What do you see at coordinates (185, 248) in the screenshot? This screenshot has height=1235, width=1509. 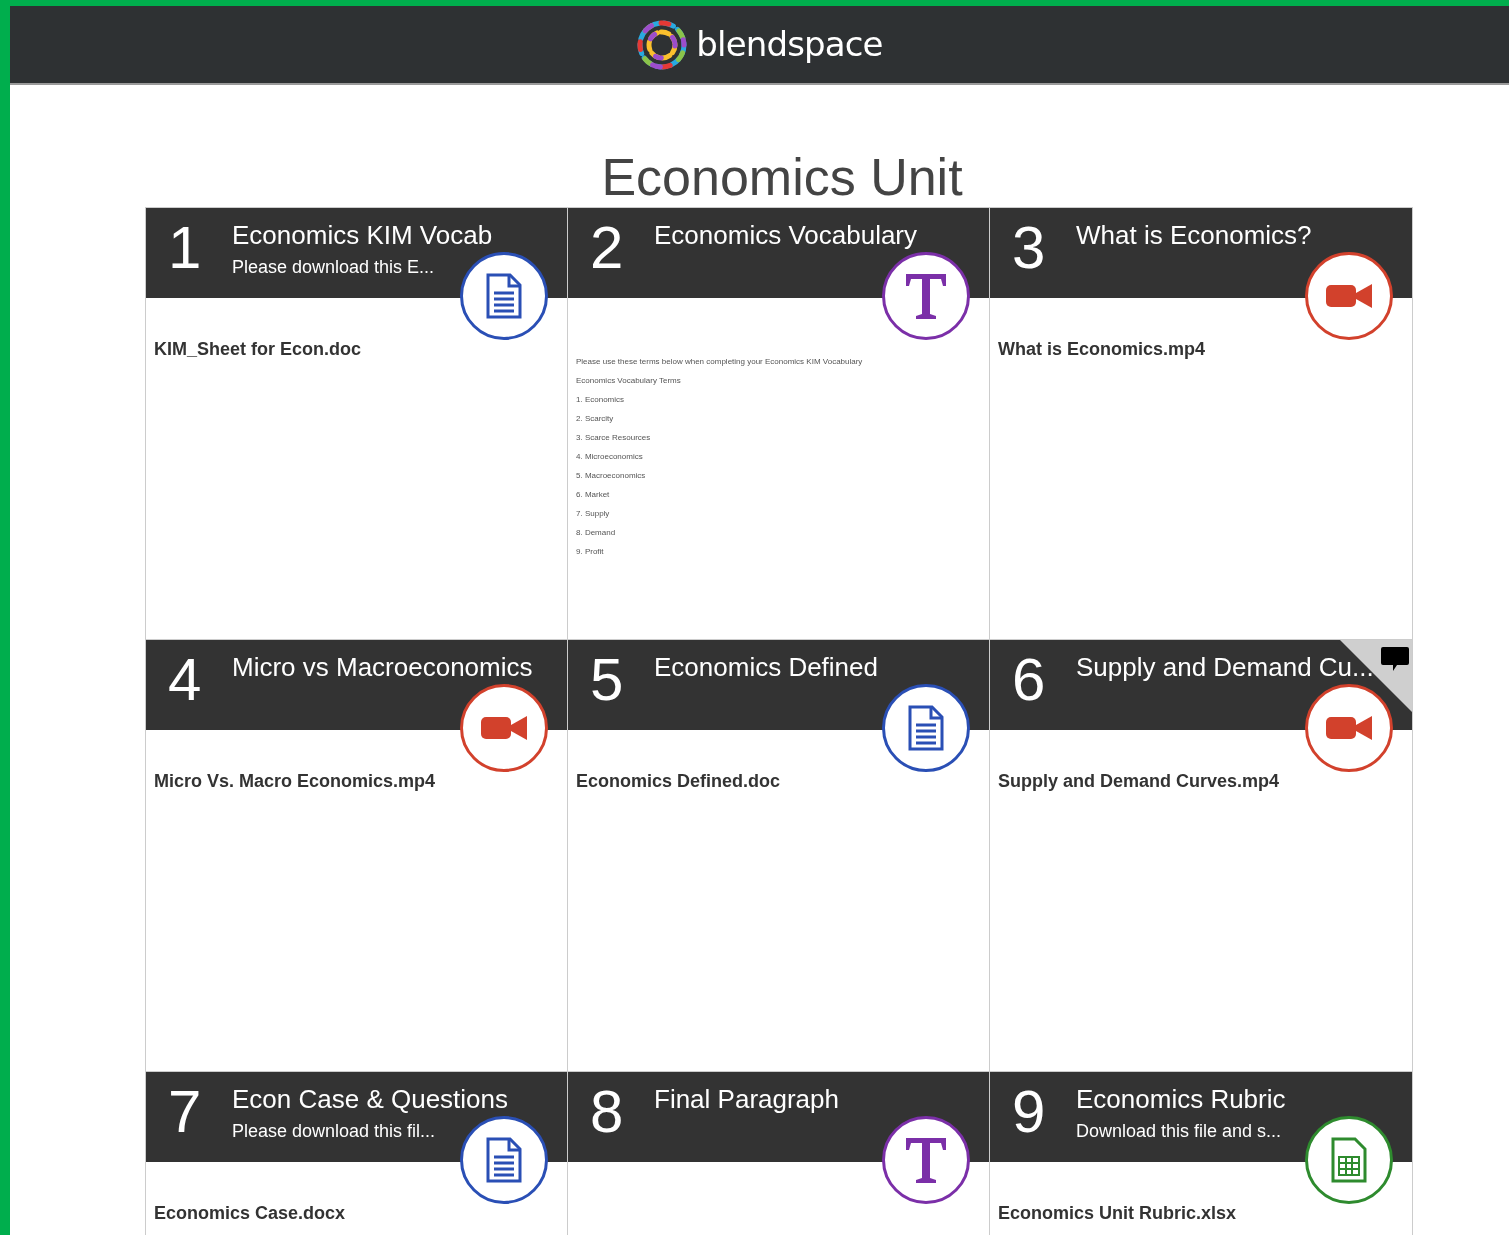 I see `tile-number: 1` at bounding box center [185, 248].